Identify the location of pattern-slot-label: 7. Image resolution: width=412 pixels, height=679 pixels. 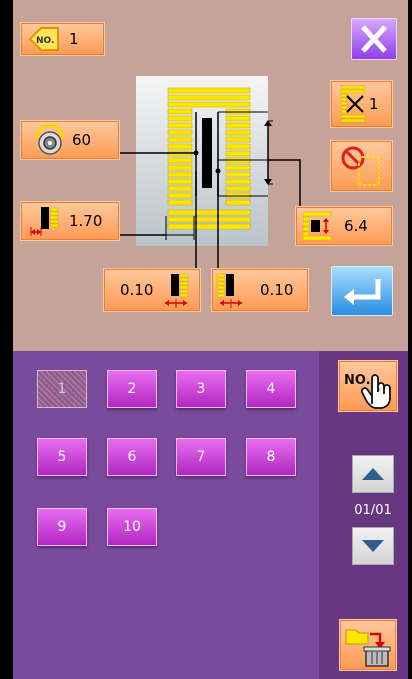
(201, 457).